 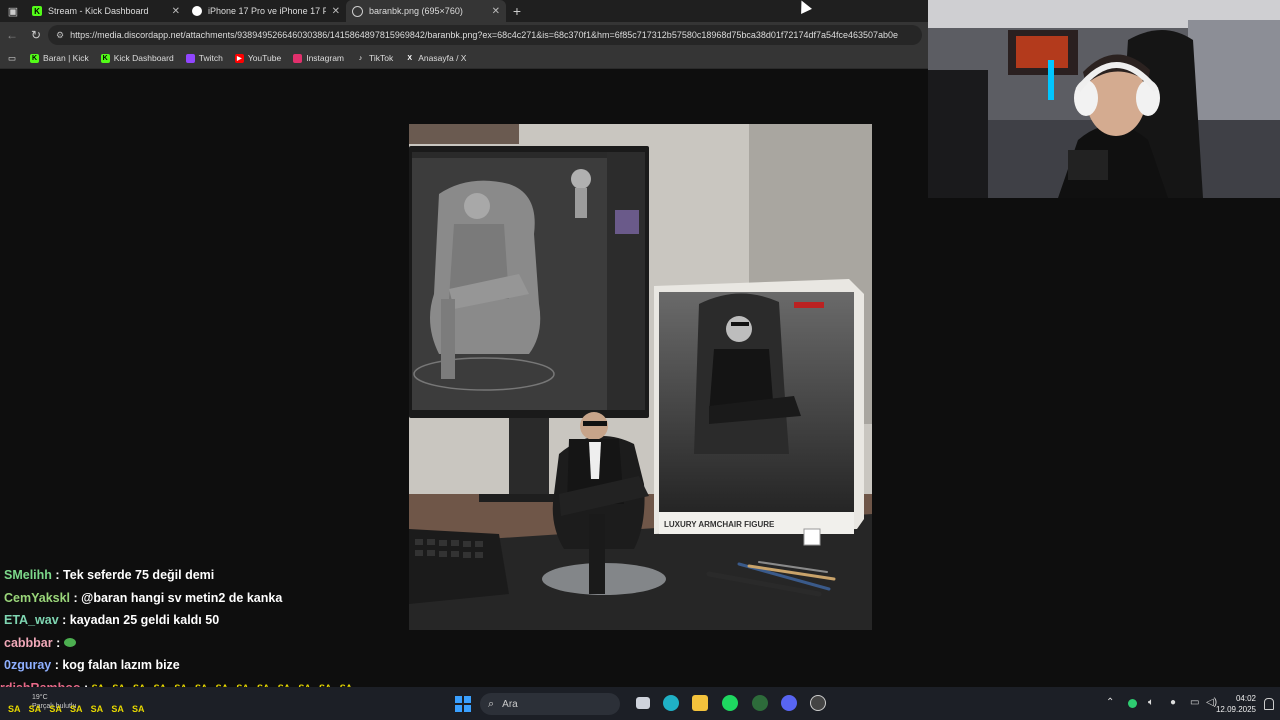 I want to click on chat-text: kog falan lazım bize, so click(x=121, y=665).